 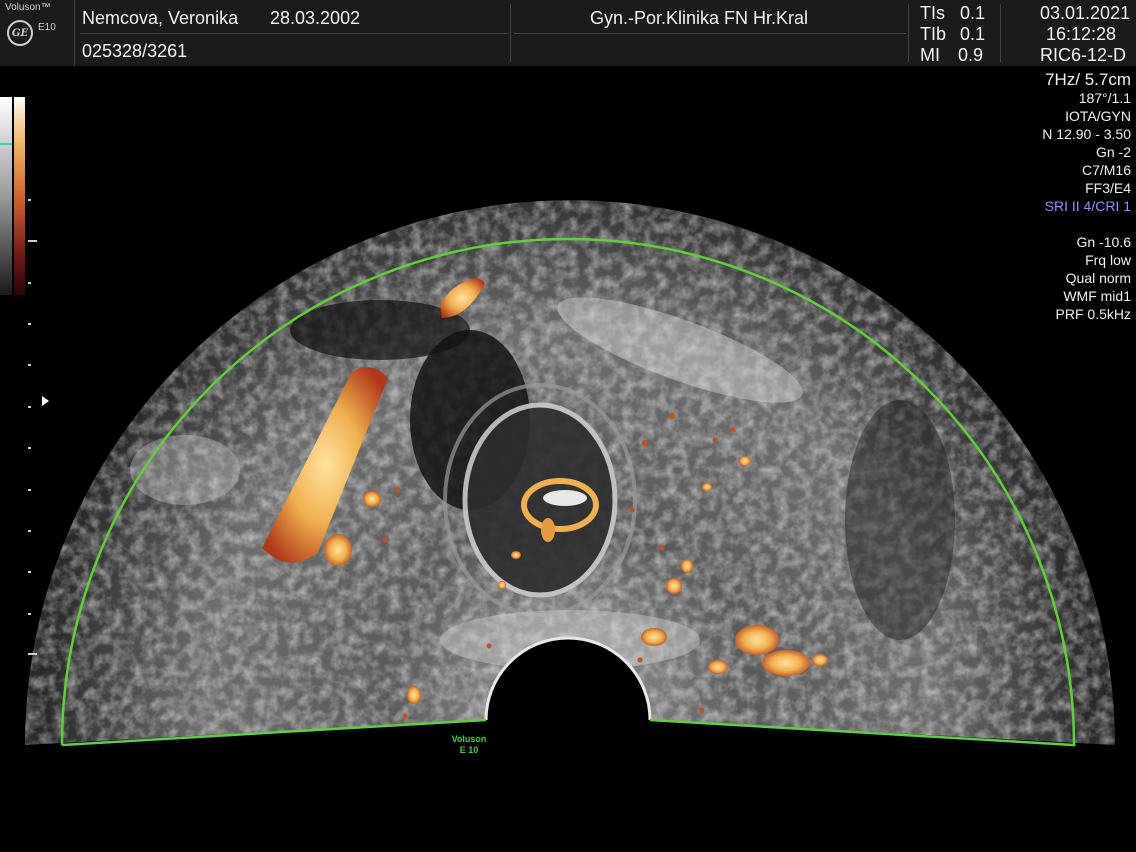 I want to click on focus-marker-icon, so click(x=45, y=401).